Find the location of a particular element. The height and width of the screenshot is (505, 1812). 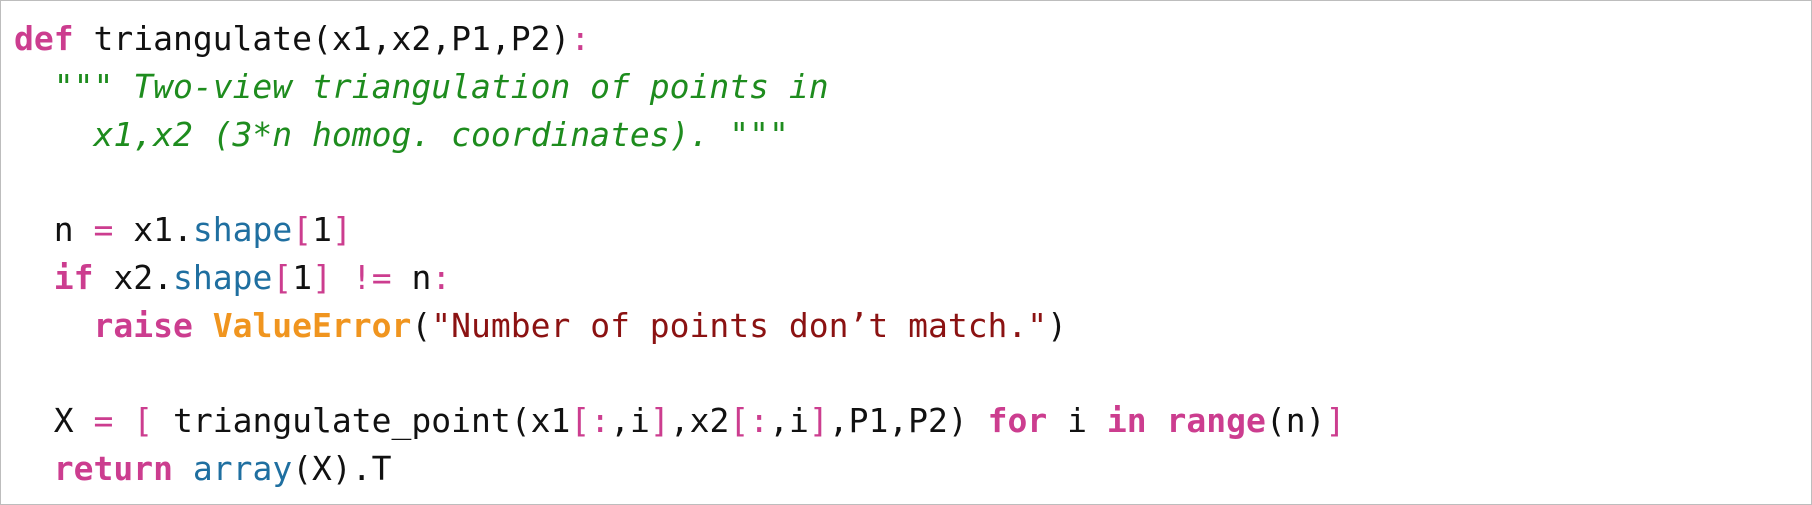

code-token: != is located at coordinates (371, 277).